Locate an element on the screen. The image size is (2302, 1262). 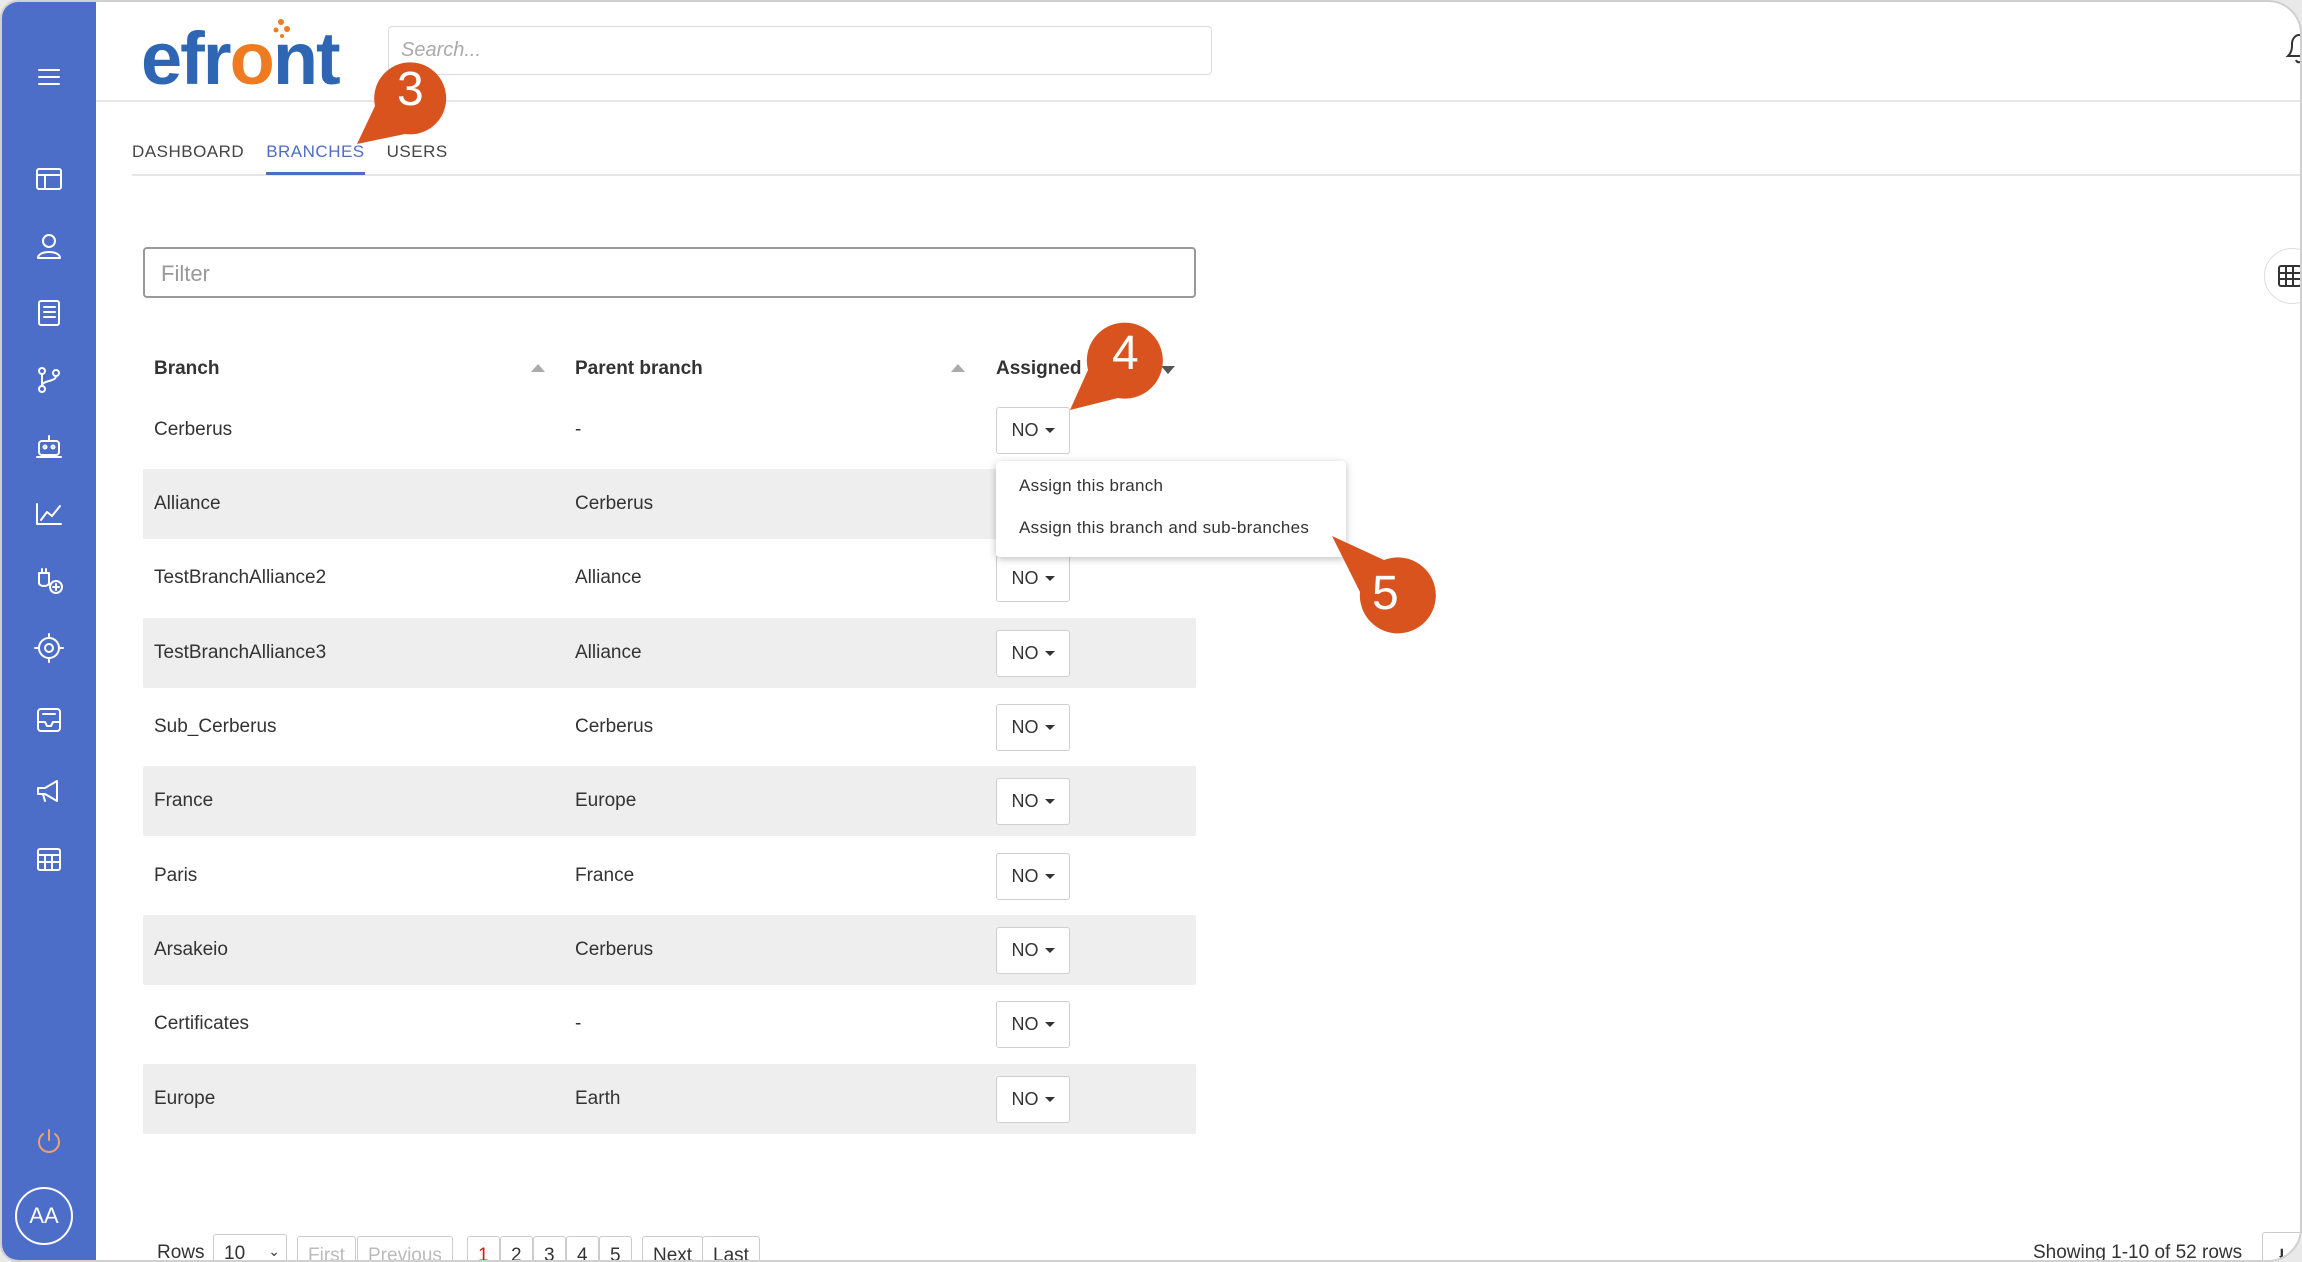
inbox-icon is located at coordinates (49, 720).